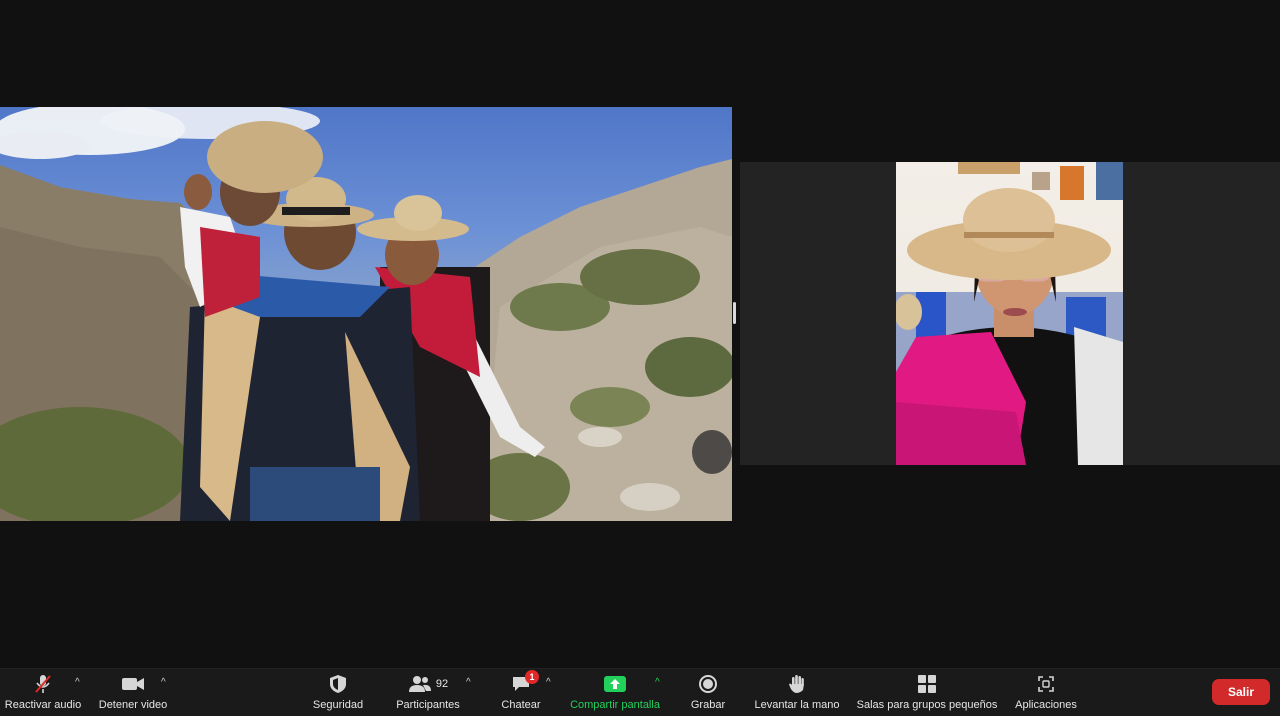 The height and width of the screenshot is (716, 1280). I want to click on raise-hand-icon, so click(797, 684).